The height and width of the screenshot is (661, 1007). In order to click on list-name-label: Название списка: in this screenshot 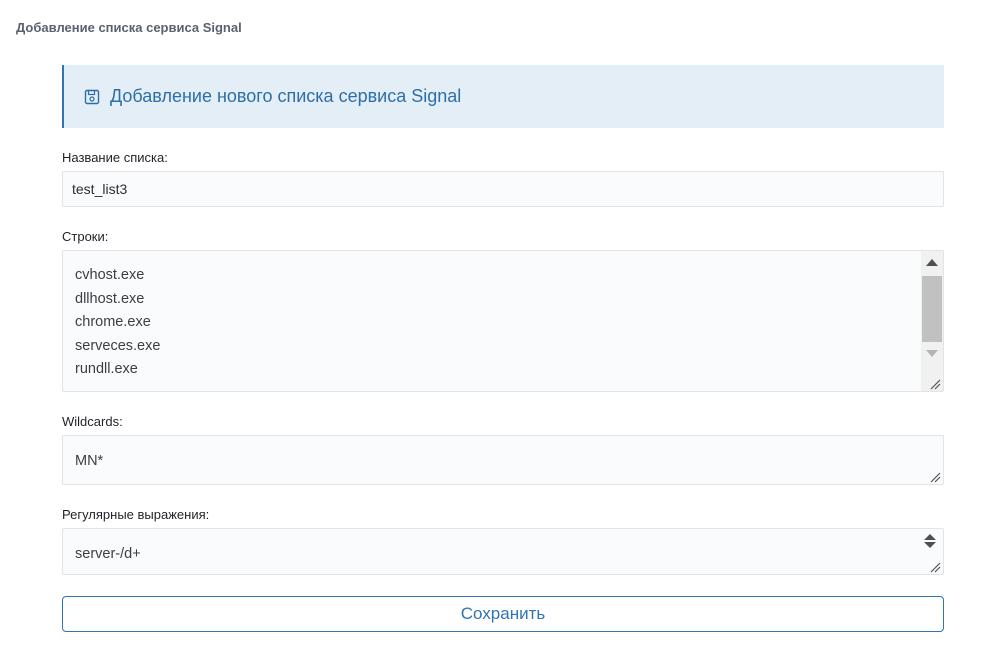, I will do `click(115, 157)`.